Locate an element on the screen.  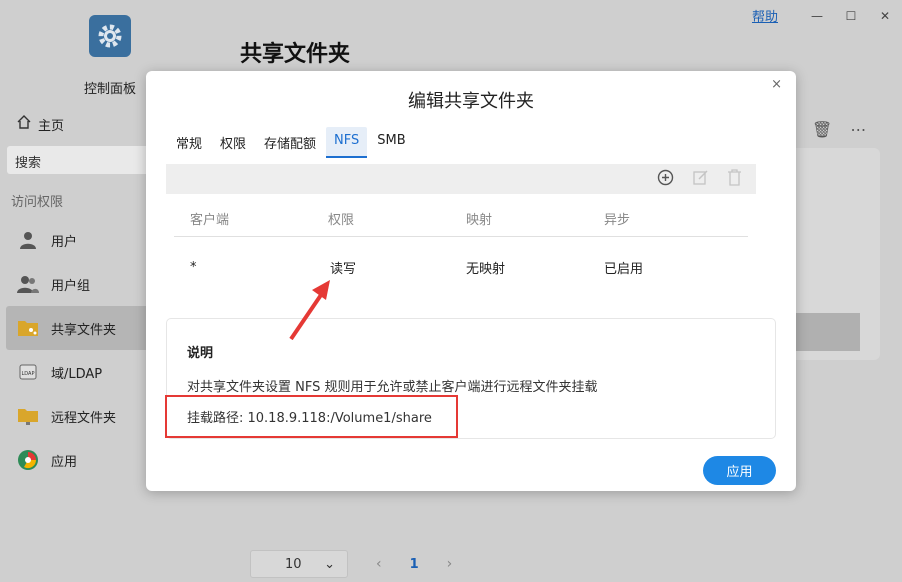
sidebar-item-remote-folders: 远程文件夹 is located at coordinates (79, 416).